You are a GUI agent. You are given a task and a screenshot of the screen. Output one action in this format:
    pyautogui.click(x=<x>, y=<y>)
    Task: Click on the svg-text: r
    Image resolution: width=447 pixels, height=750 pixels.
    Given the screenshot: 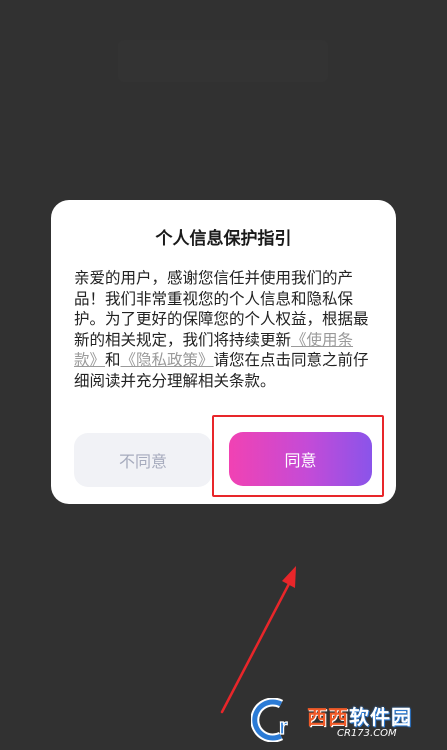 What is the action you would take?
    pyautogui.click(x=283, y=726)
    